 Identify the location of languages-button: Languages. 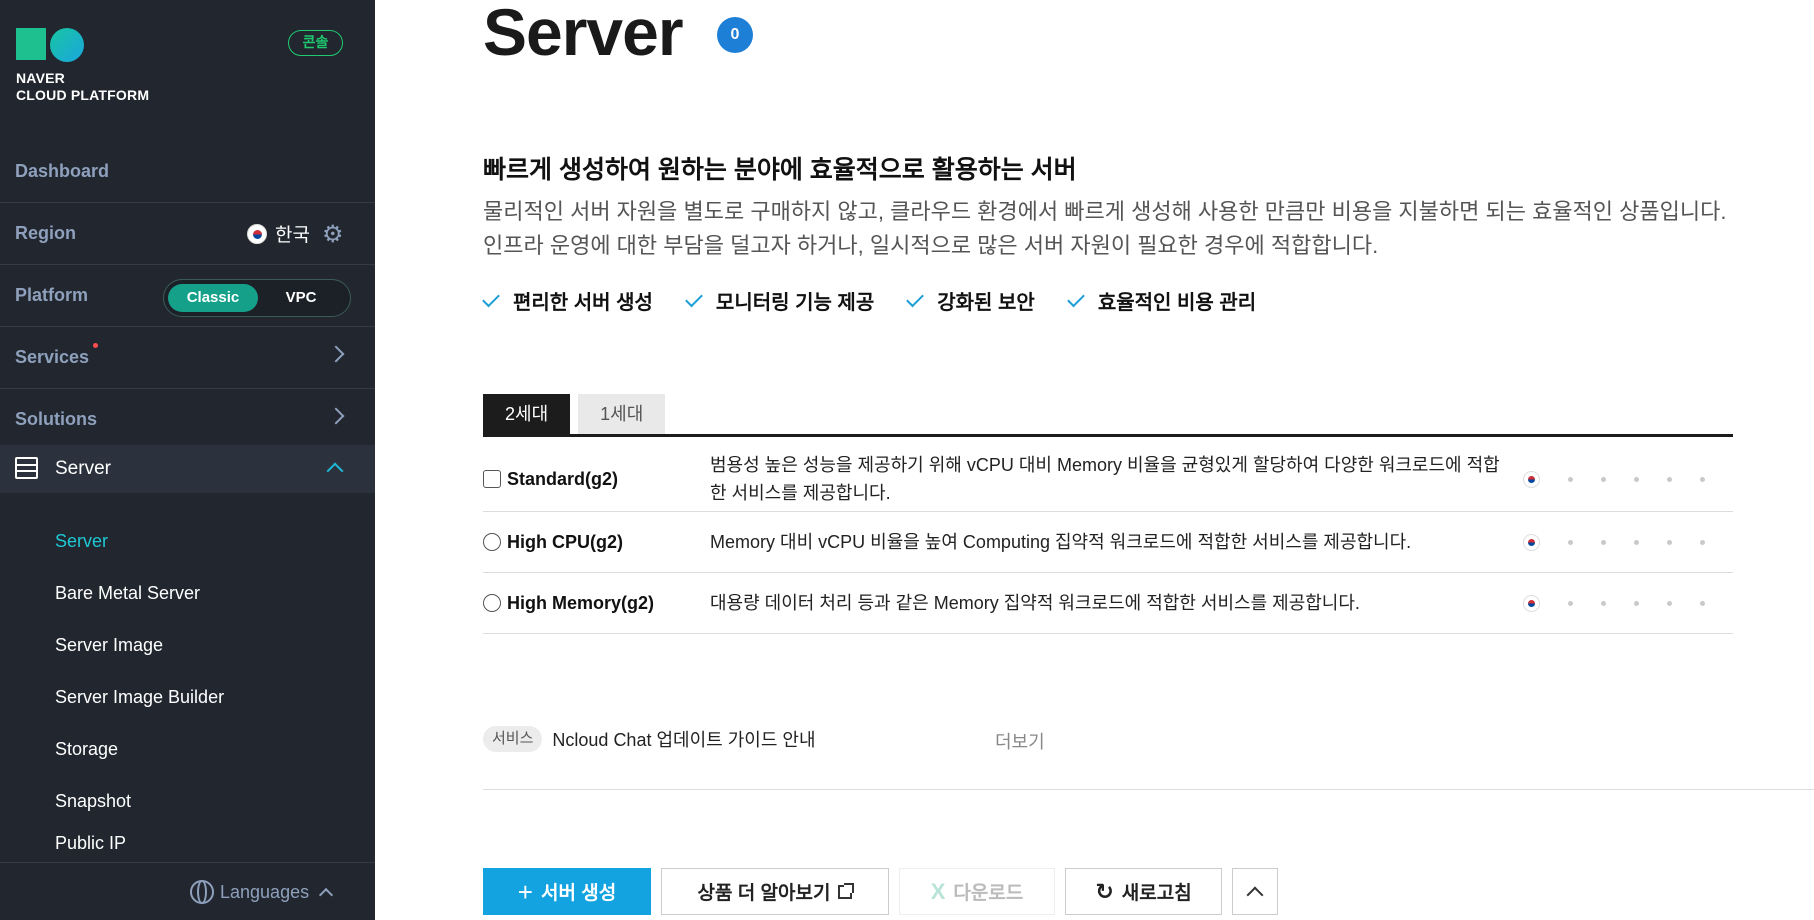
(262, 892).